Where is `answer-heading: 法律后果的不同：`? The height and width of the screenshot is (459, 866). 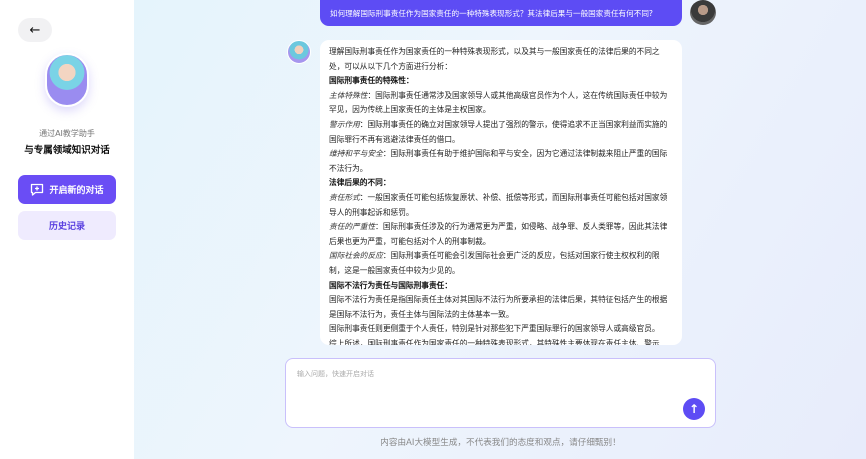
answer-heading: 法律后果的不同： is located at coordinates (360, 183).